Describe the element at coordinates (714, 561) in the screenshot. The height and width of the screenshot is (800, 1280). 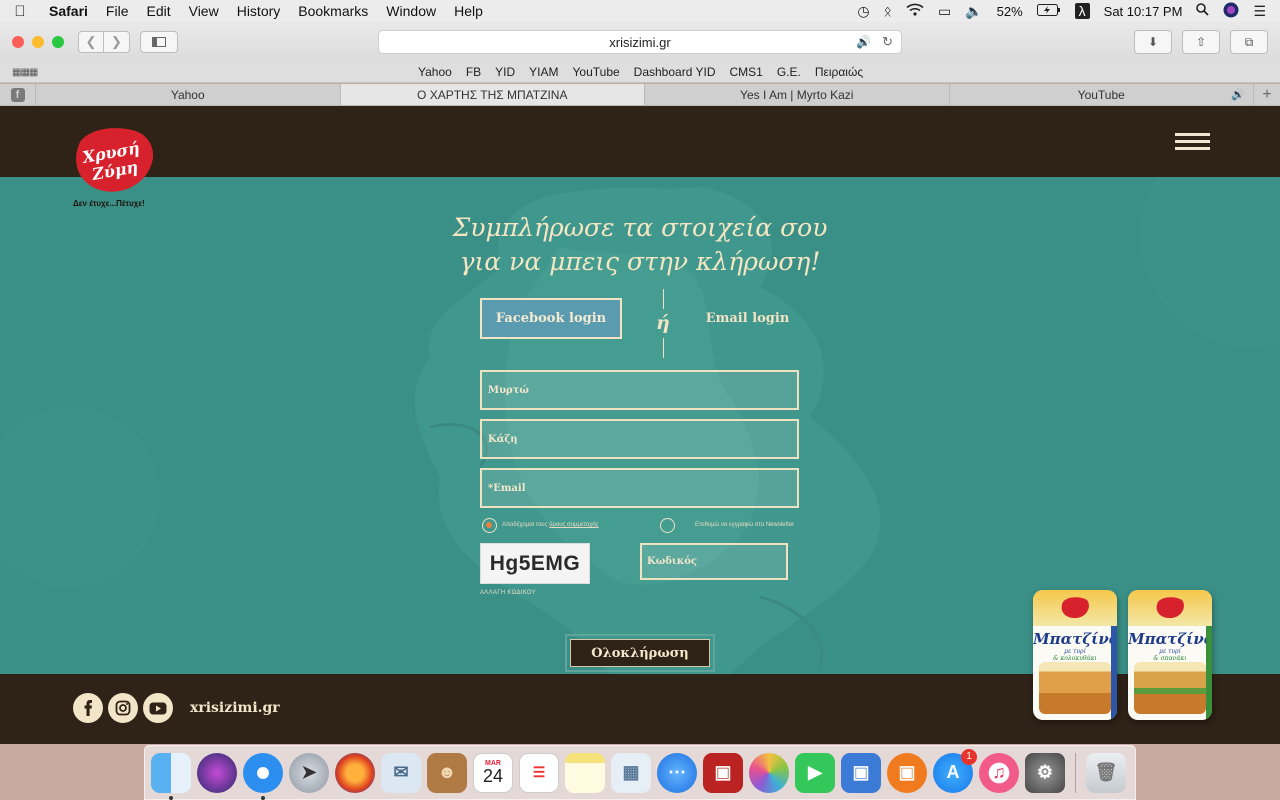
I see `captcha-code-field: Κωδικός` at that location.